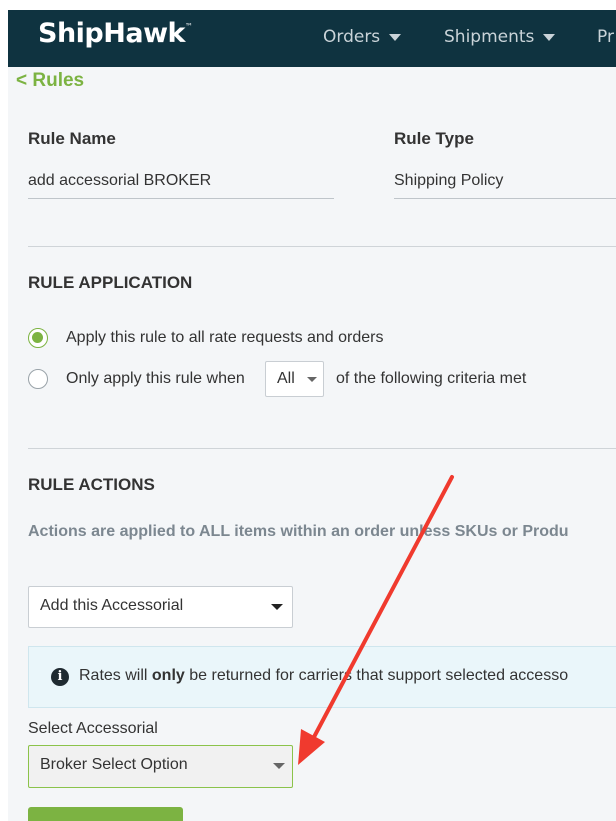 The image size is (616, 821). What do you see at coordinates (505, 185) in the screenshot?
I see `rule-type-field: Shipping Policy` at bounding box center [505, 185].